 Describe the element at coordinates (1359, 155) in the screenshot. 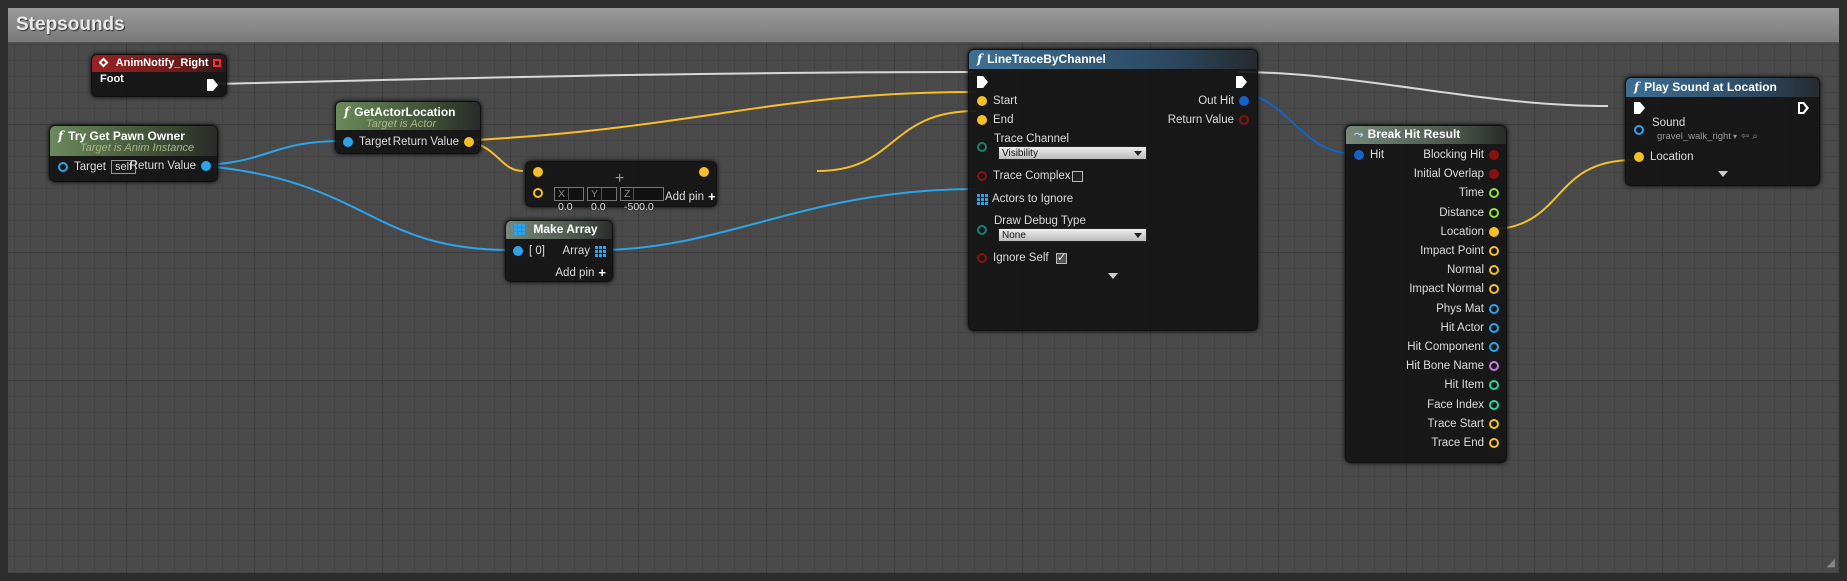

I see `struct-pin-icon` at that location.